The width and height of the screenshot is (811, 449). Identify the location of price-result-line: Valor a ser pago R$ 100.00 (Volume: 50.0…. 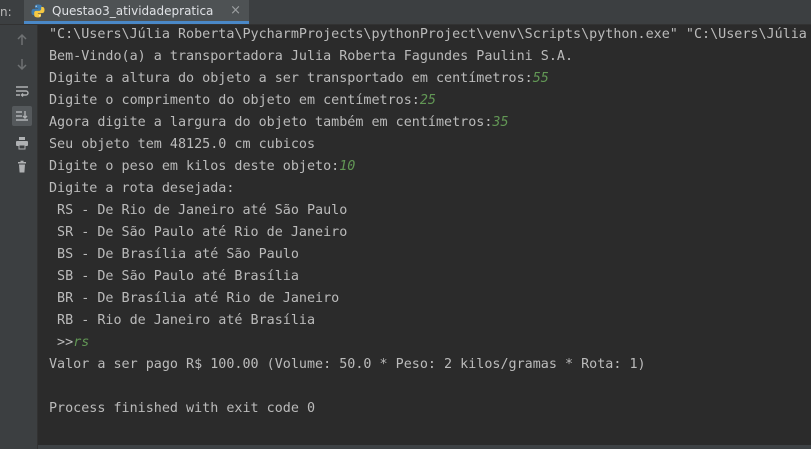
(347, 364).